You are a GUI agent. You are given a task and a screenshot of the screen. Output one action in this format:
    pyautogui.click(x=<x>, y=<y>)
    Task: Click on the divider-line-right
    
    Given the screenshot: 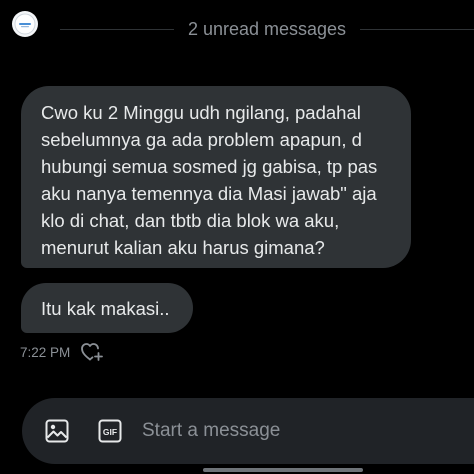 What is the action you would take?
    pyautogui.click(x=417, y=29)
    